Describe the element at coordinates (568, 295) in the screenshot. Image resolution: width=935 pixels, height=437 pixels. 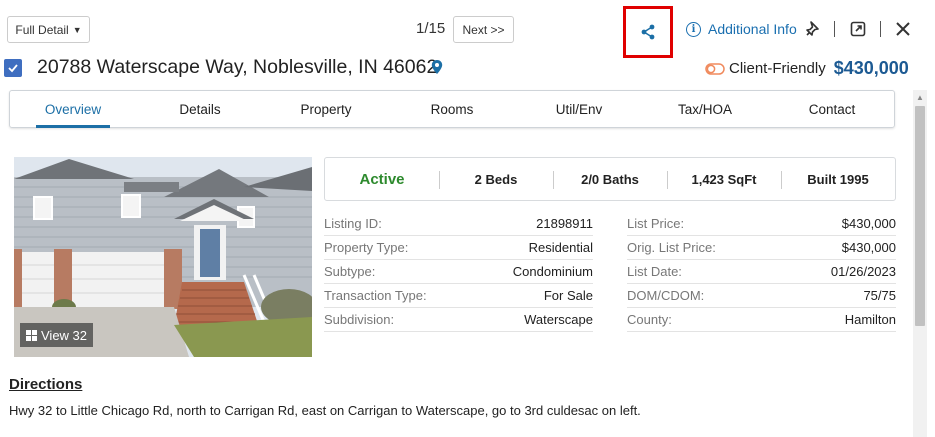
I see `fact-value: For Sale` at that location.